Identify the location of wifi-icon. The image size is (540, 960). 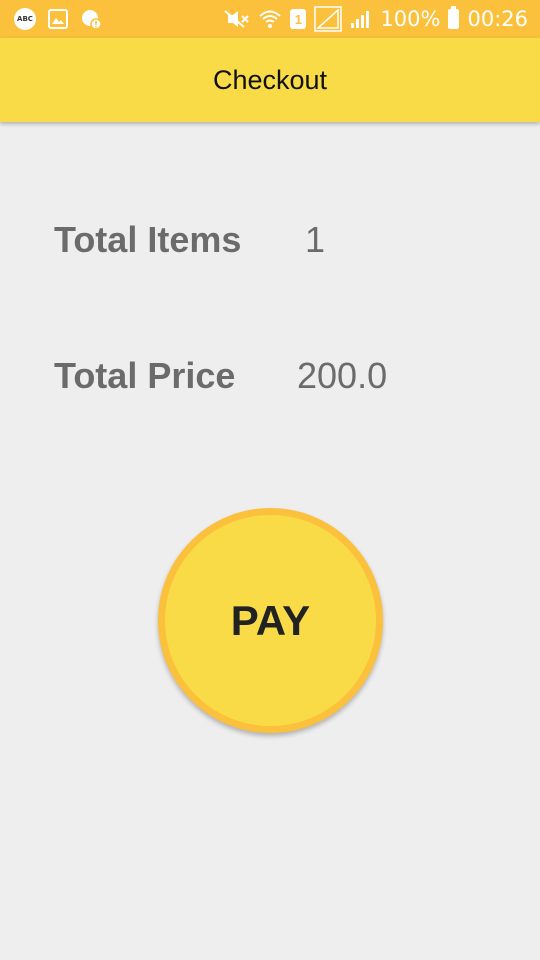
(270, 19).